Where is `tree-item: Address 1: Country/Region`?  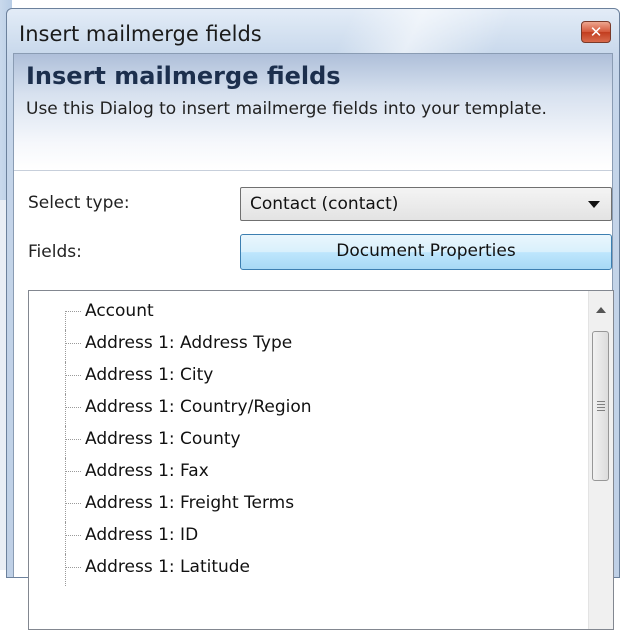
tree-item: Address 1: Country/Region is located at coordinates (170, 410).